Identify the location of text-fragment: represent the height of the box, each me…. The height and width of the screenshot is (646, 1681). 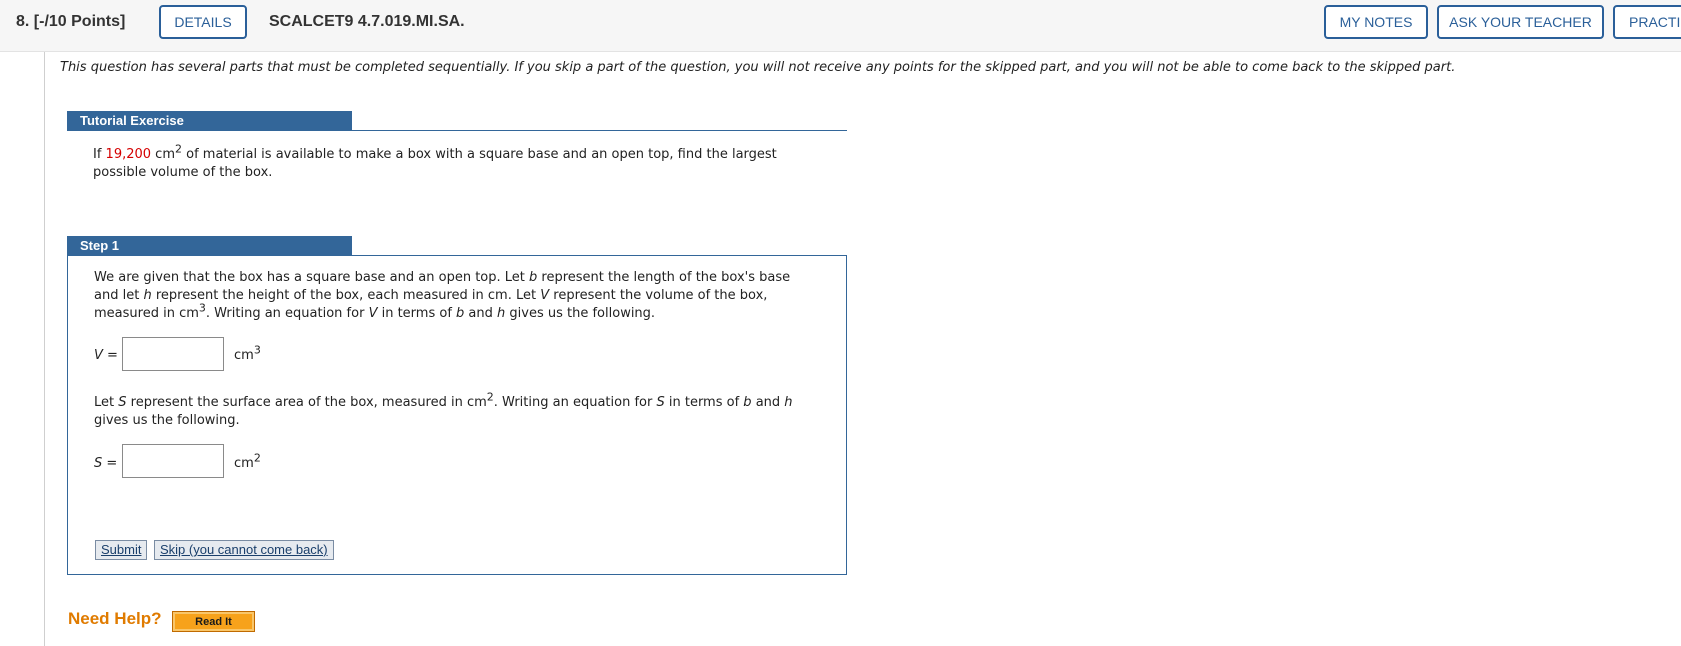
(346, 295).